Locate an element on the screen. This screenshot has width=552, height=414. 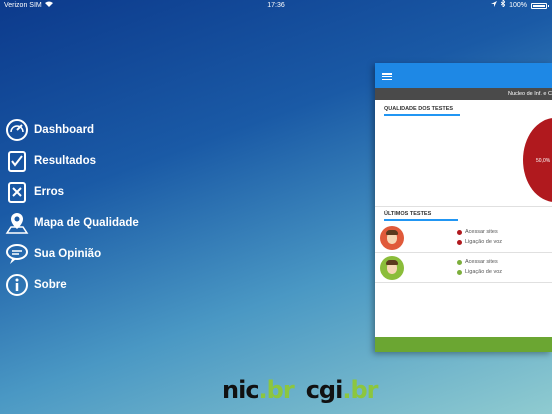
nic-br-logo: nic.br is located at coordinates (258, 390).